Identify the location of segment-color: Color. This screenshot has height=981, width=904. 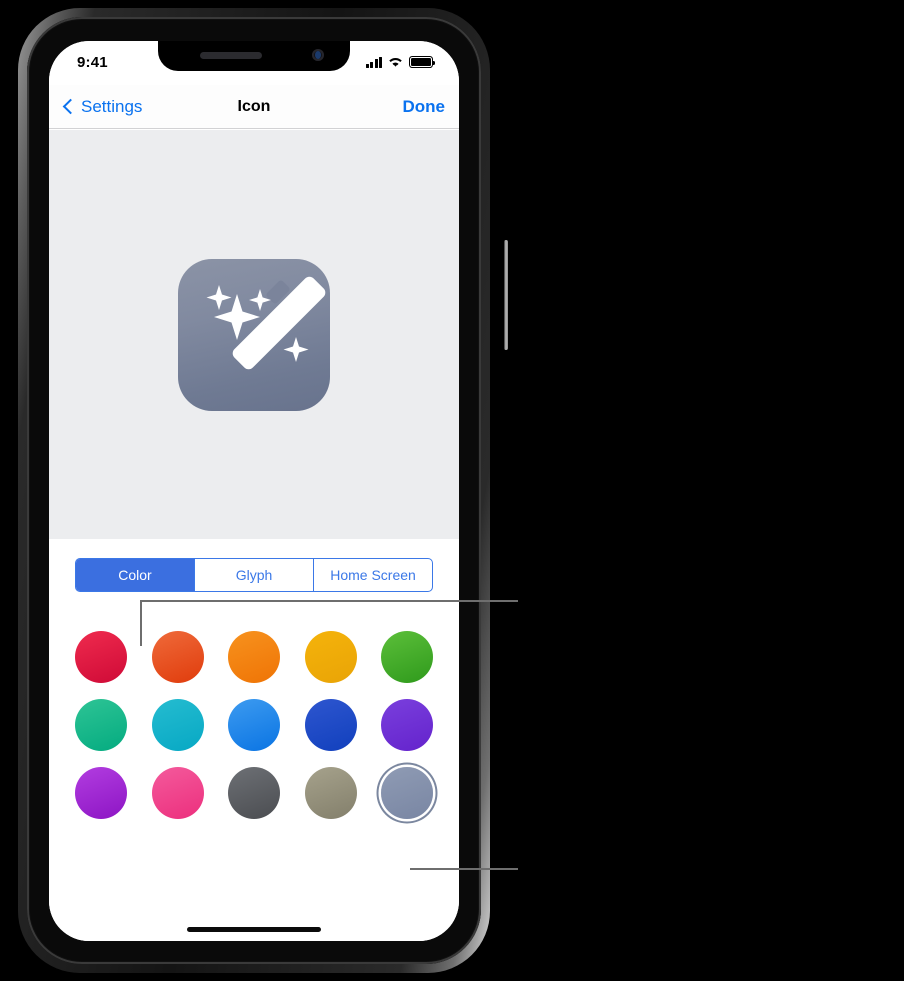
(135, 575).